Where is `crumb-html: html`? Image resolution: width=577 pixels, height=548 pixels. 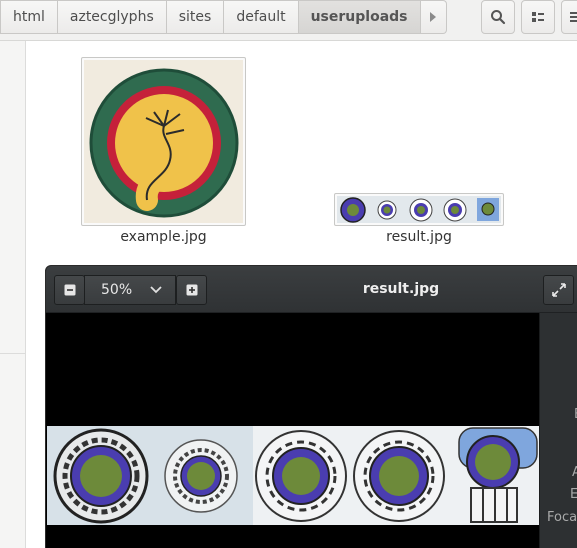
crumb-html: html is located at coordinates (29, 17).